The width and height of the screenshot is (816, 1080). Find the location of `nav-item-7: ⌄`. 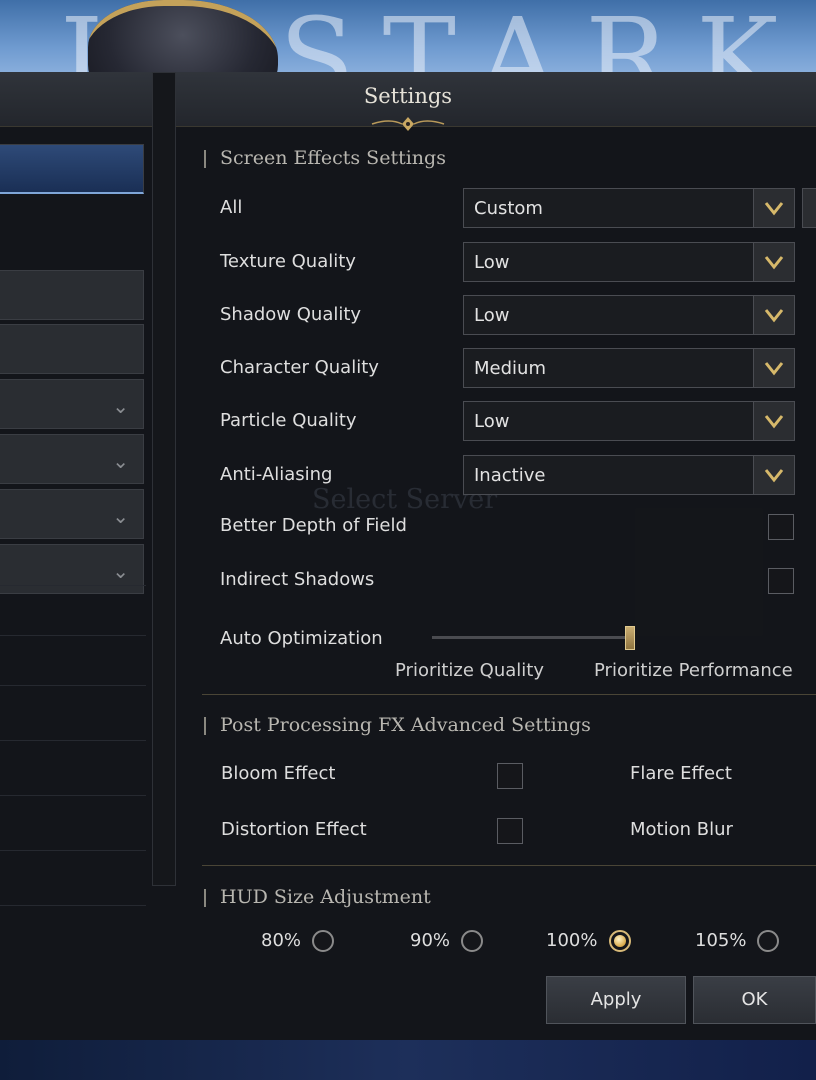

nav-item-7: ⌄ is located at coordinates (72, 569).